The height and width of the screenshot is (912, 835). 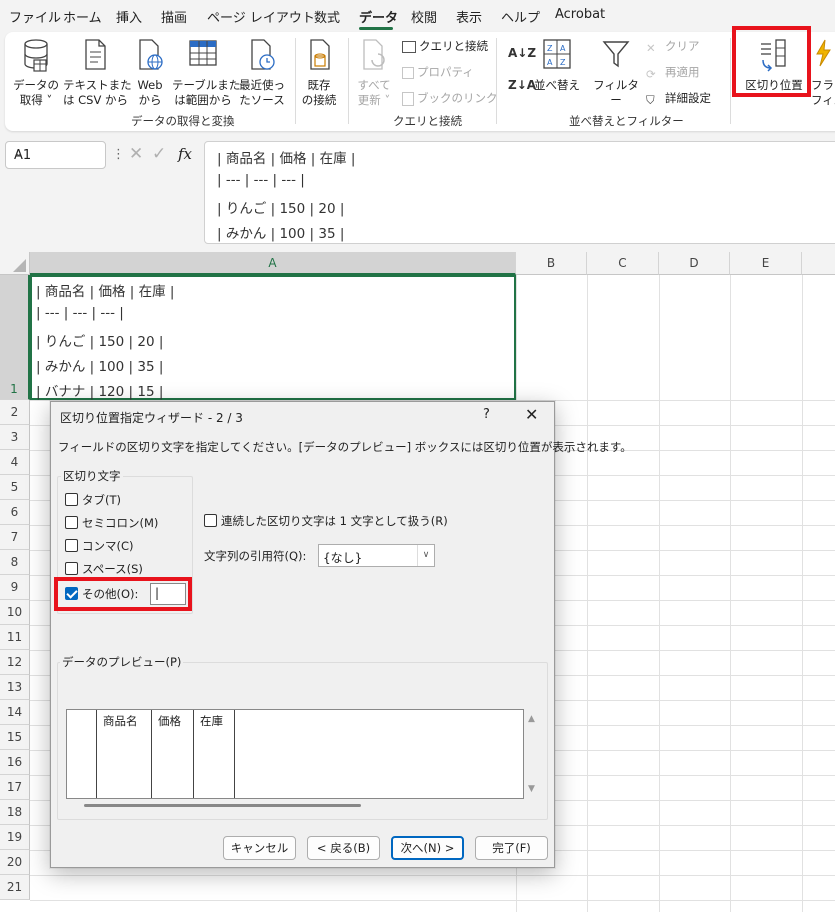 What do you see at coordinates (616, 73) in the screenshot?
I see `filter-button: フィルター` at bounding box center [616, 73].